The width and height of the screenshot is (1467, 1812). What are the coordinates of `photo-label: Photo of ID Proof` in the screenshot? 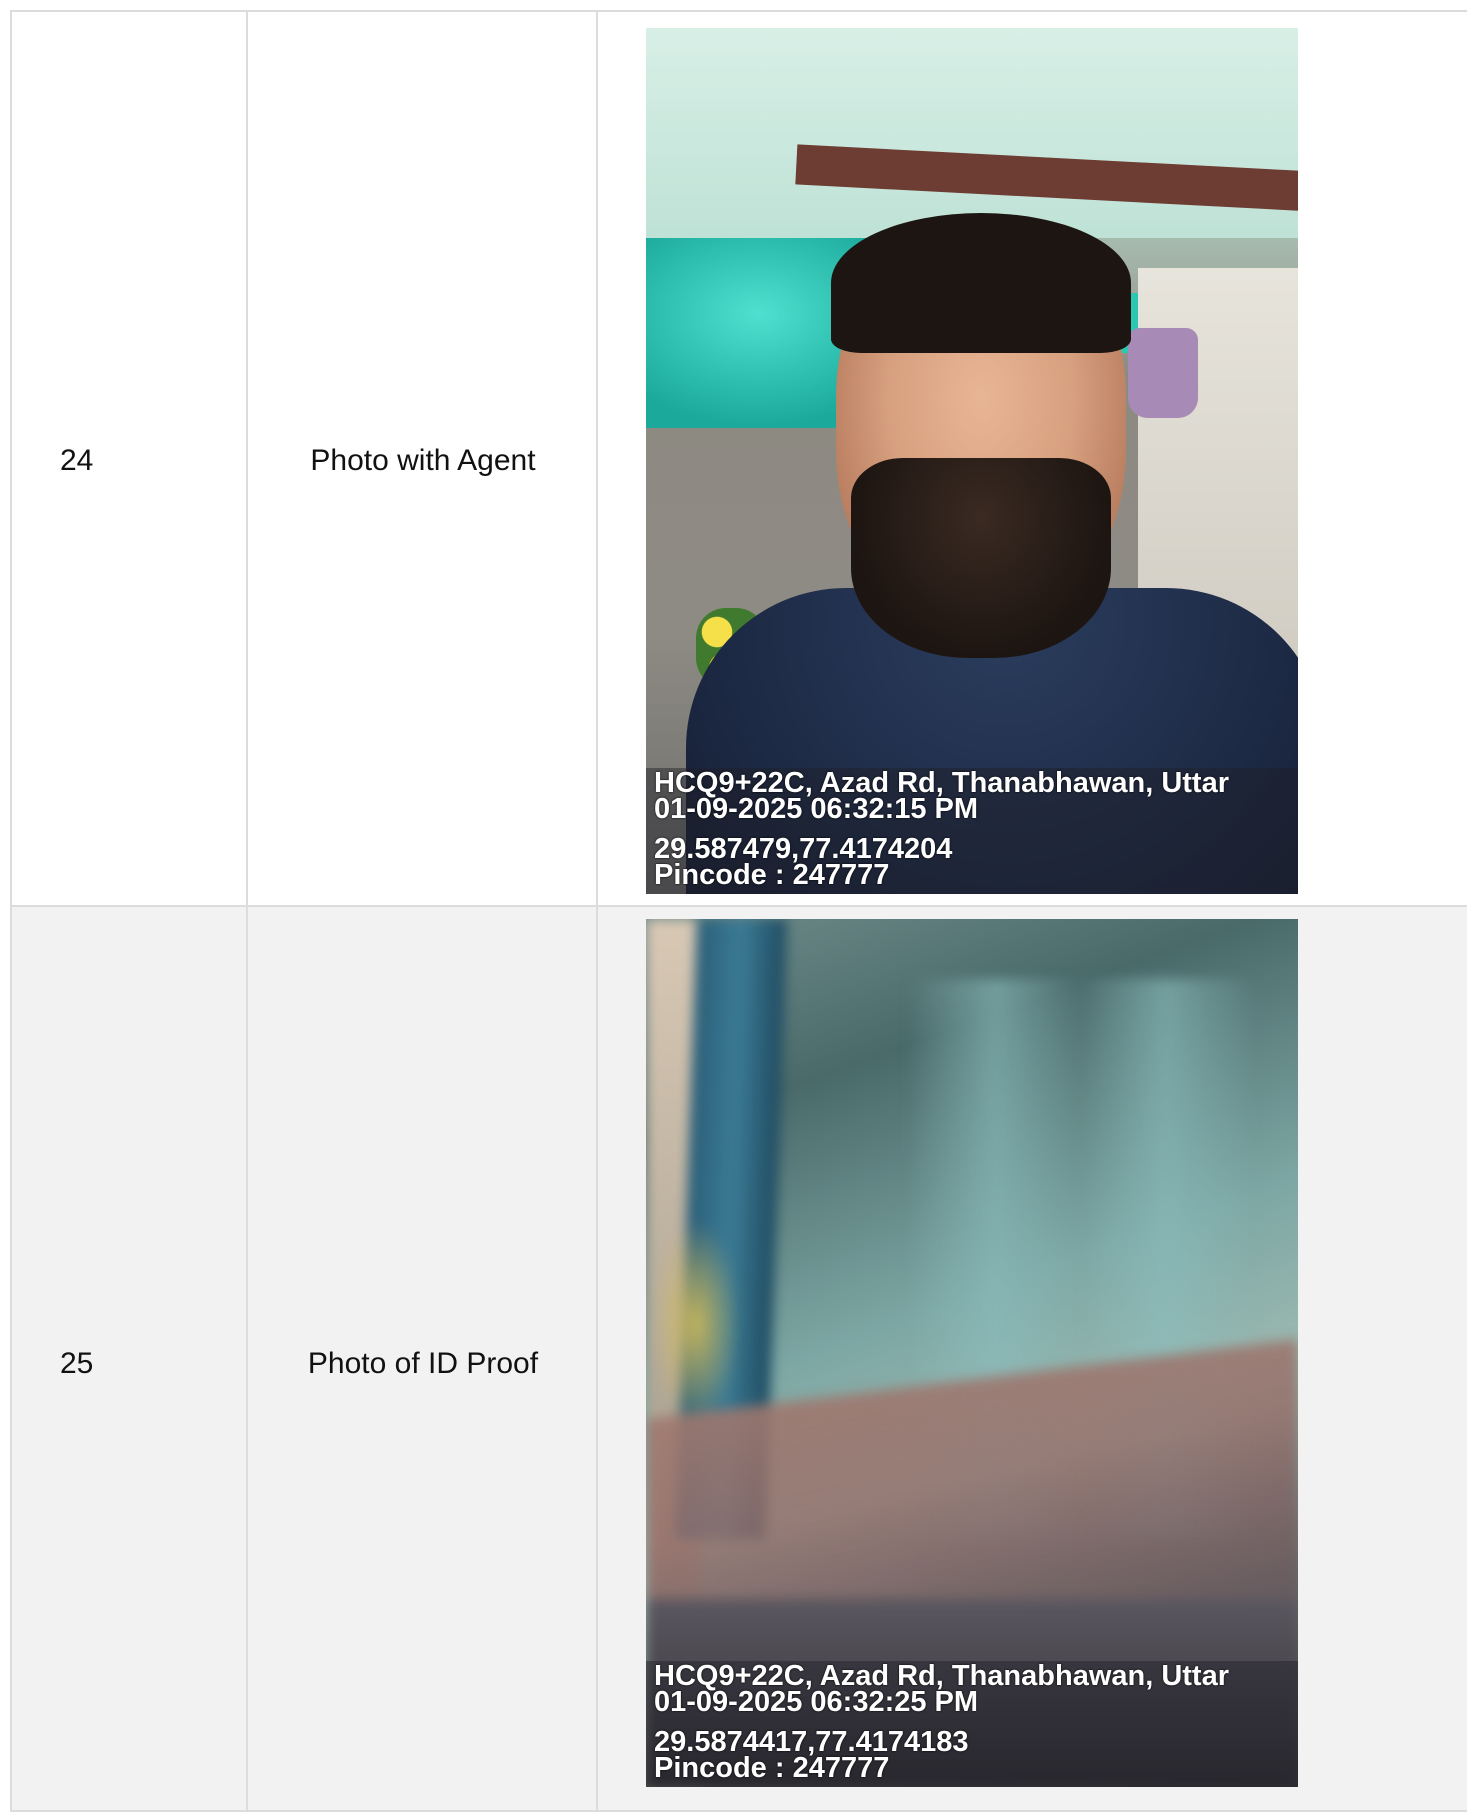 It's located at (423, 1363).